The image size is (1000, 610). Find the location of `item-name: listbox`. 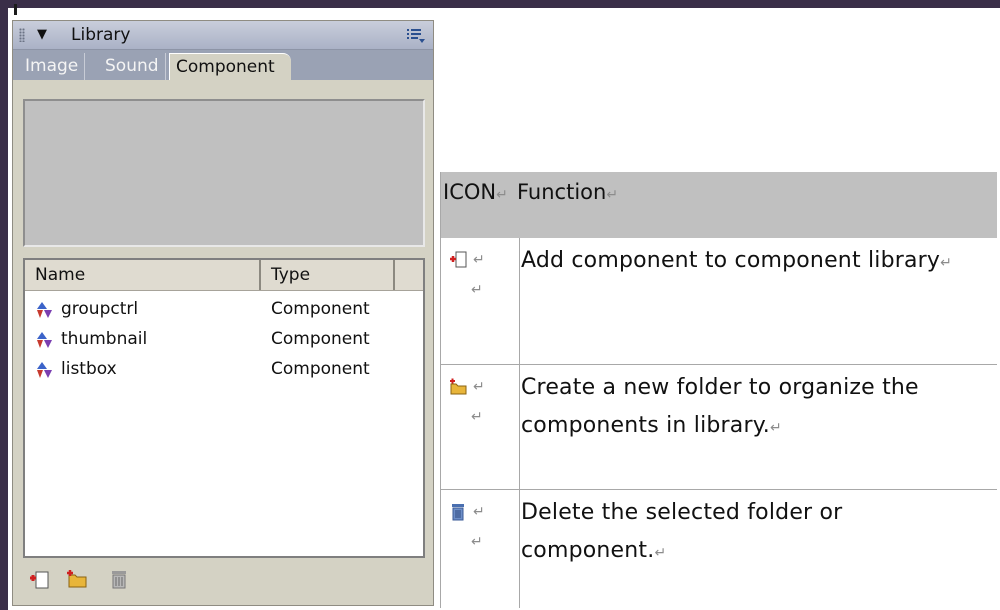

item-name: listbox is located at coordinates (89, 369).